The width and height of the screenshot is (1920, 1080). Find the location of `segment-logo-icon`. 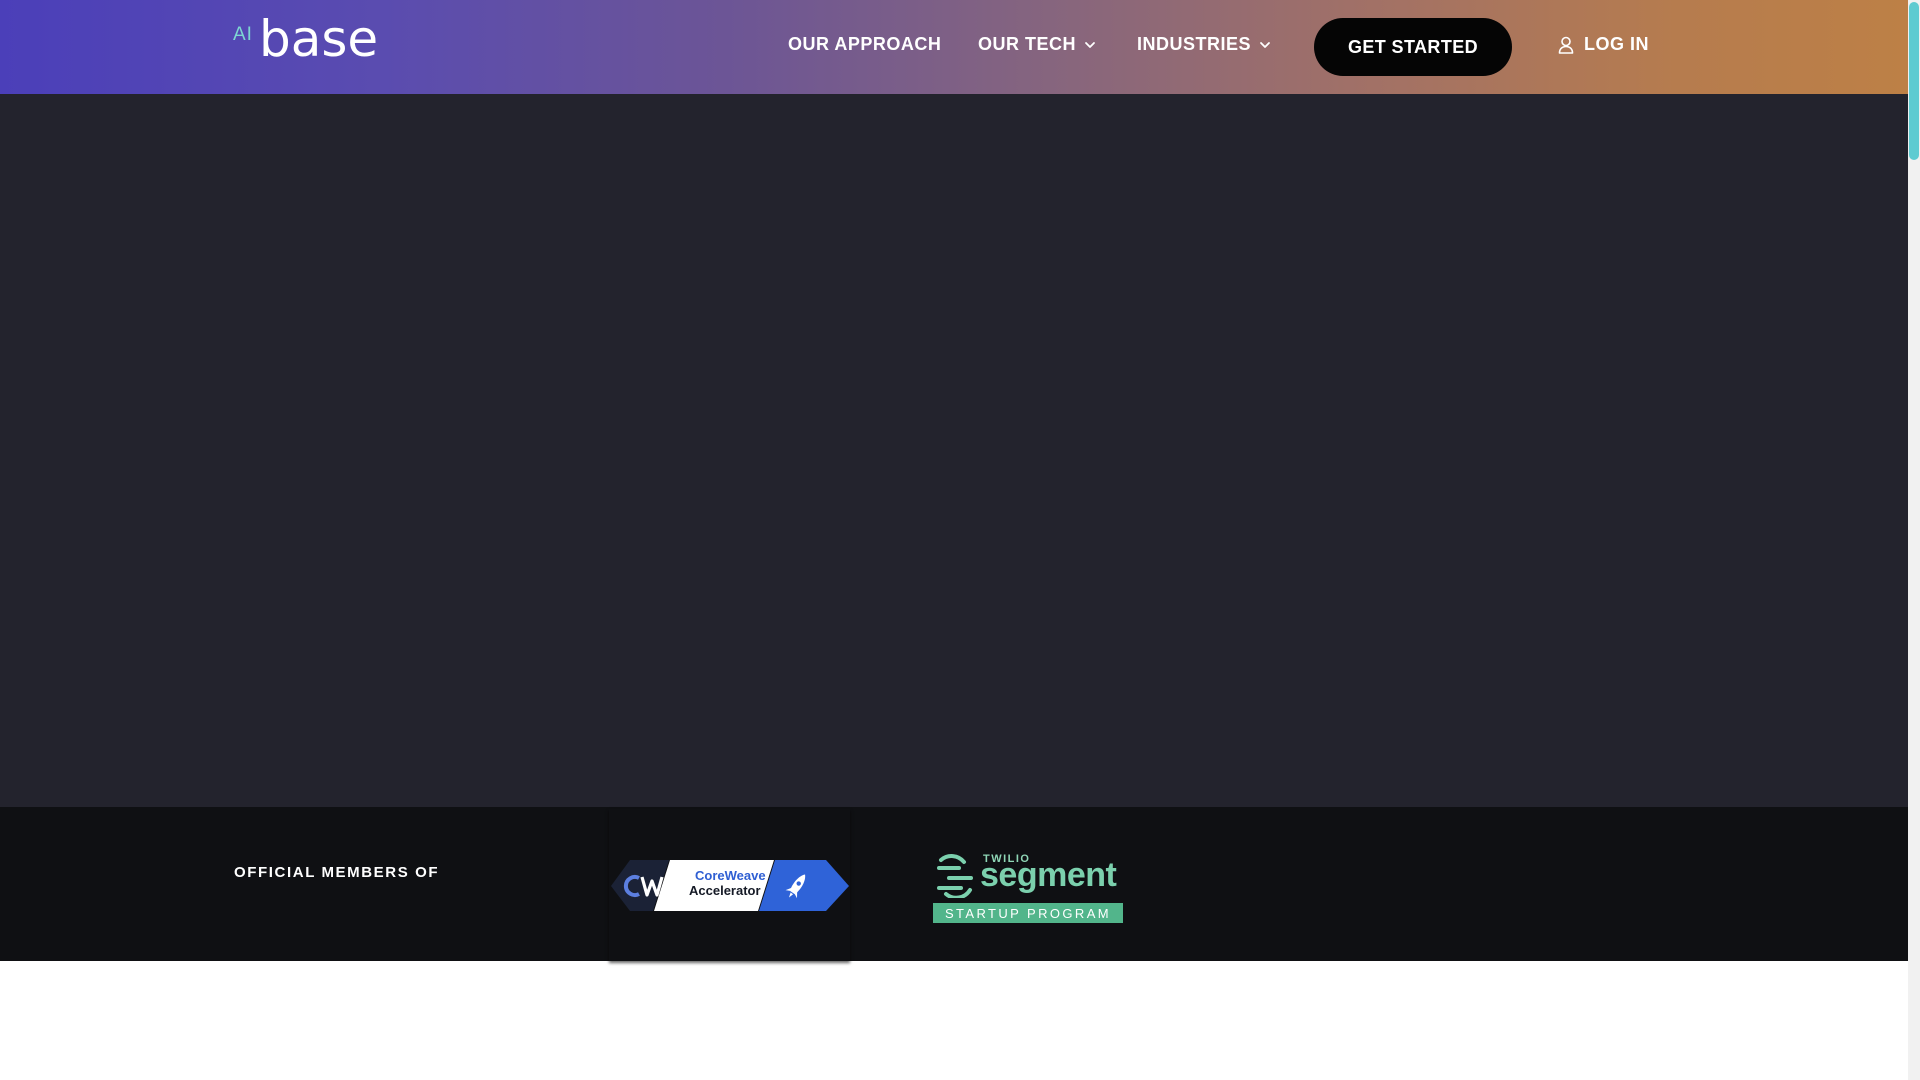

segment-logo-icon is located at coordinates (955, 876).